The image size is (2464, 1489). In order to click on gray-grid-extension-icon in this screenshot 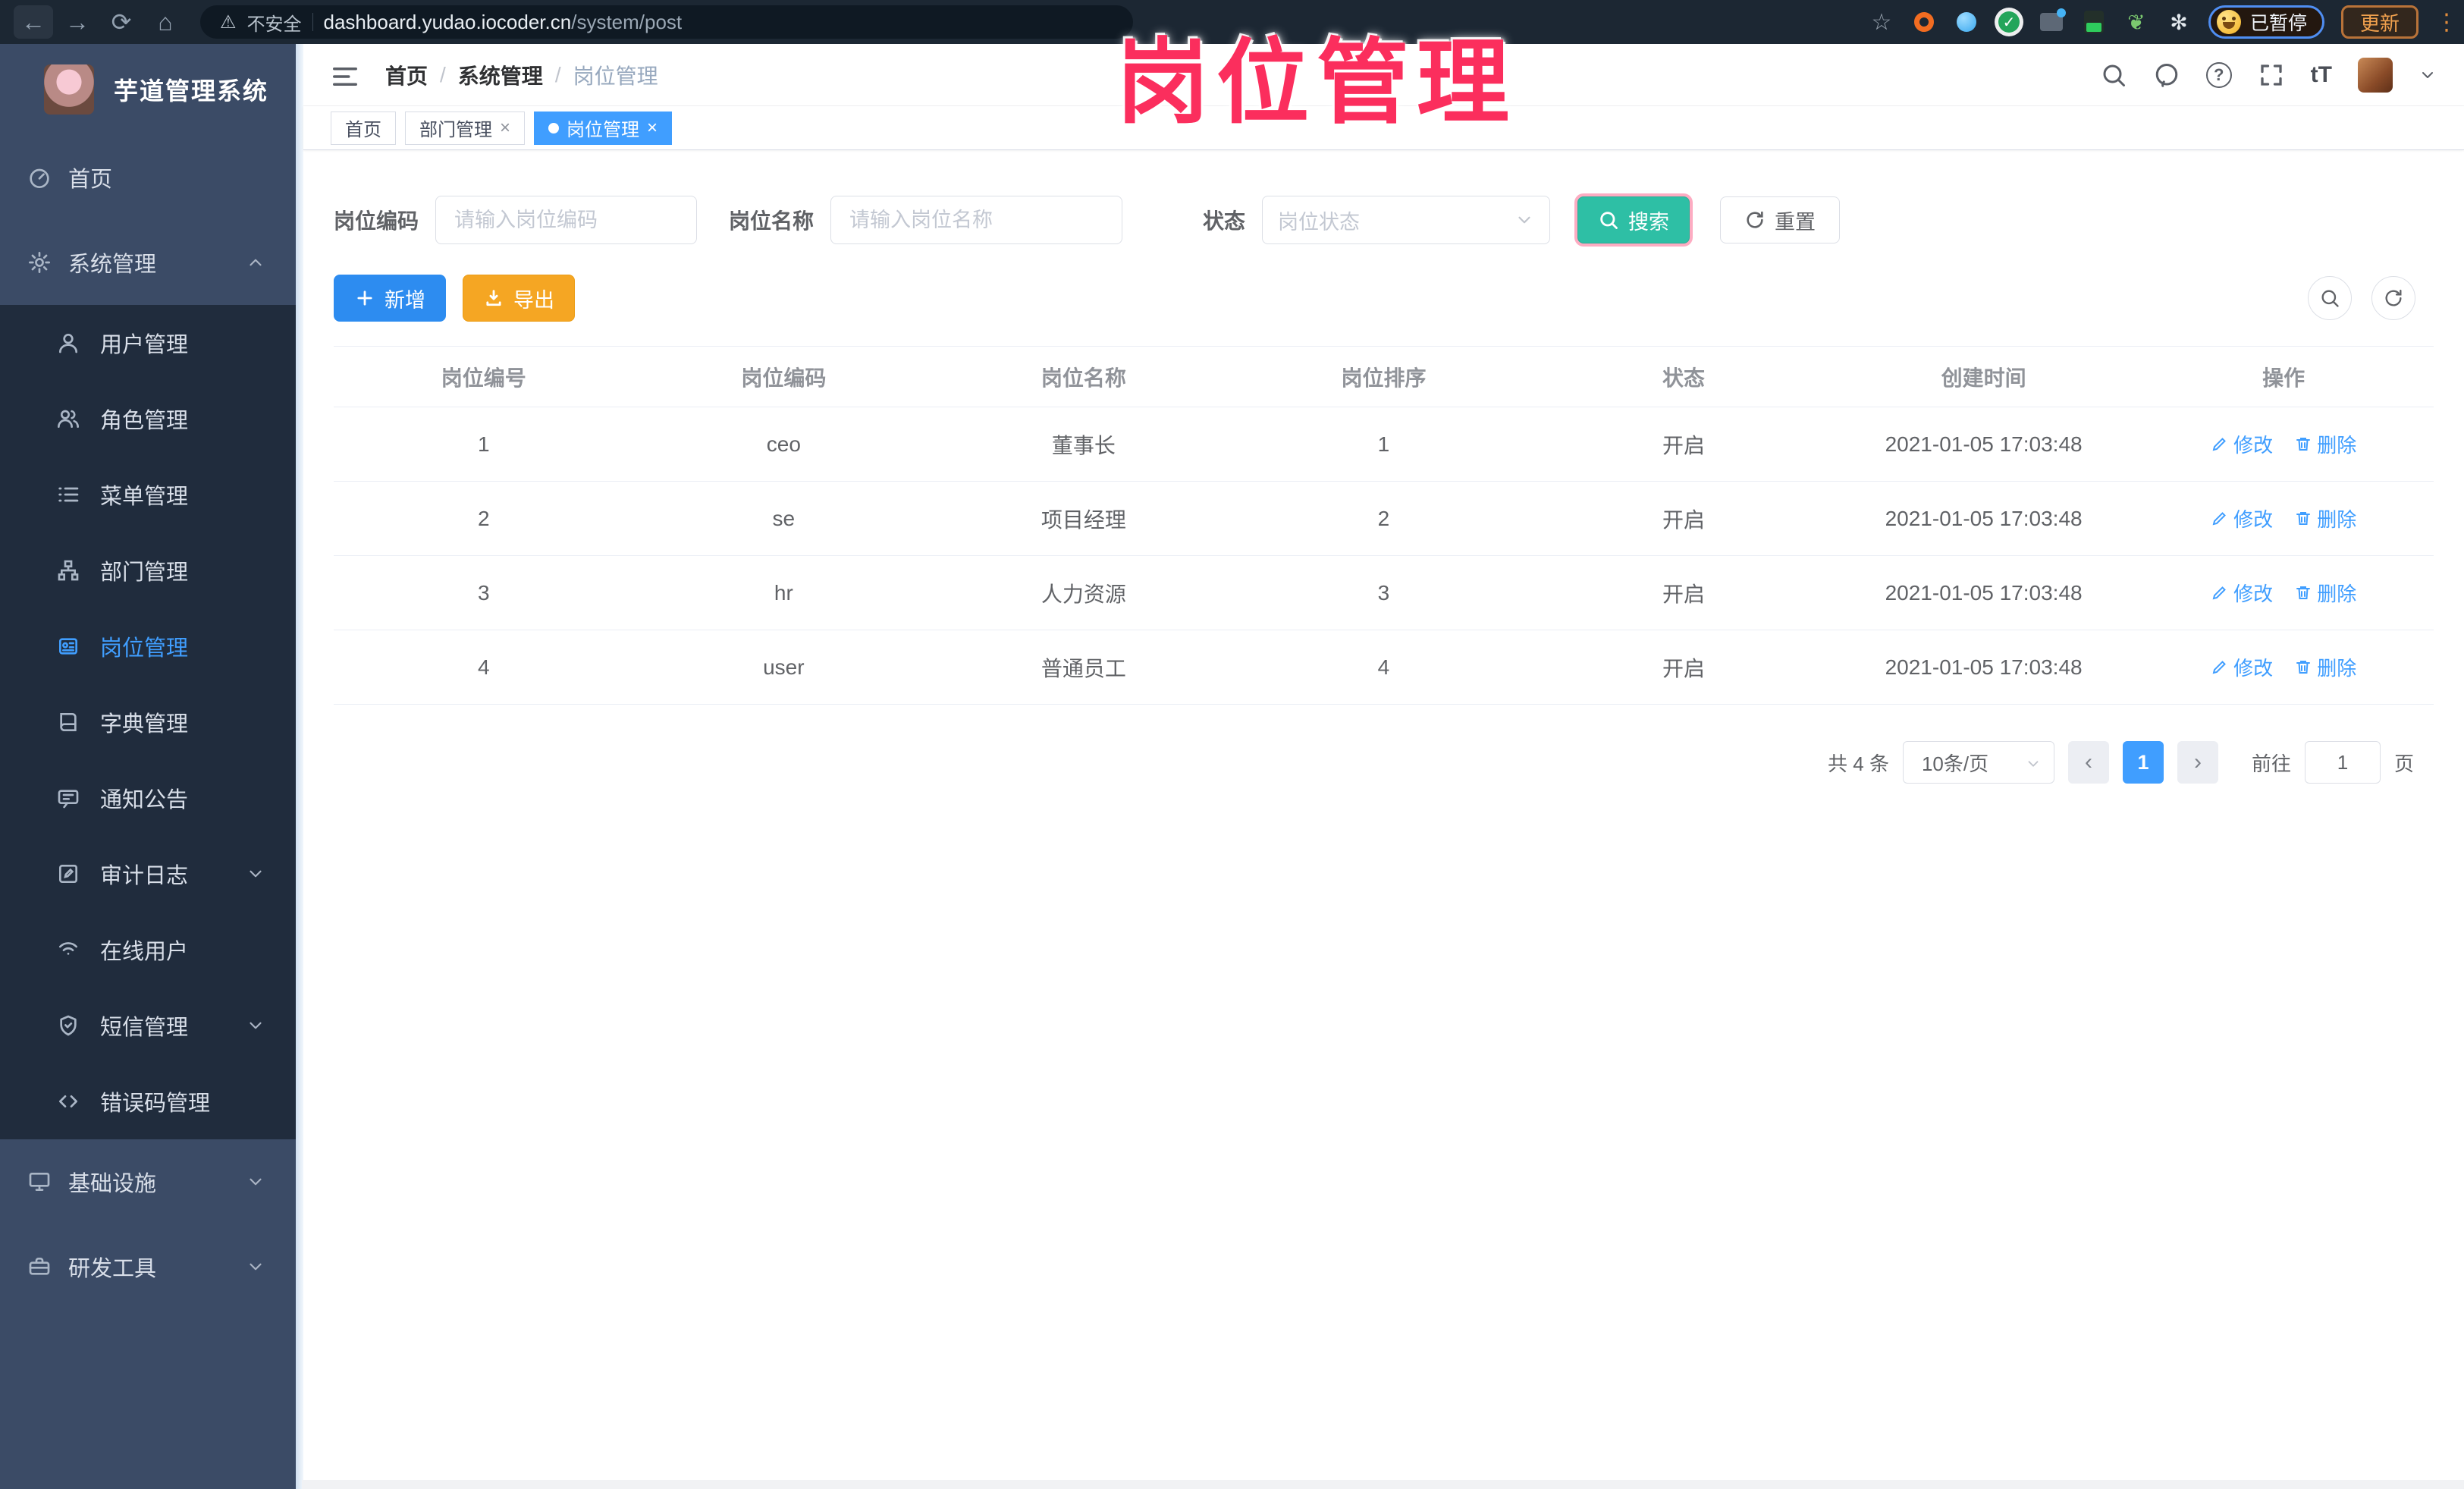, I will do `click(2052, 21)`.